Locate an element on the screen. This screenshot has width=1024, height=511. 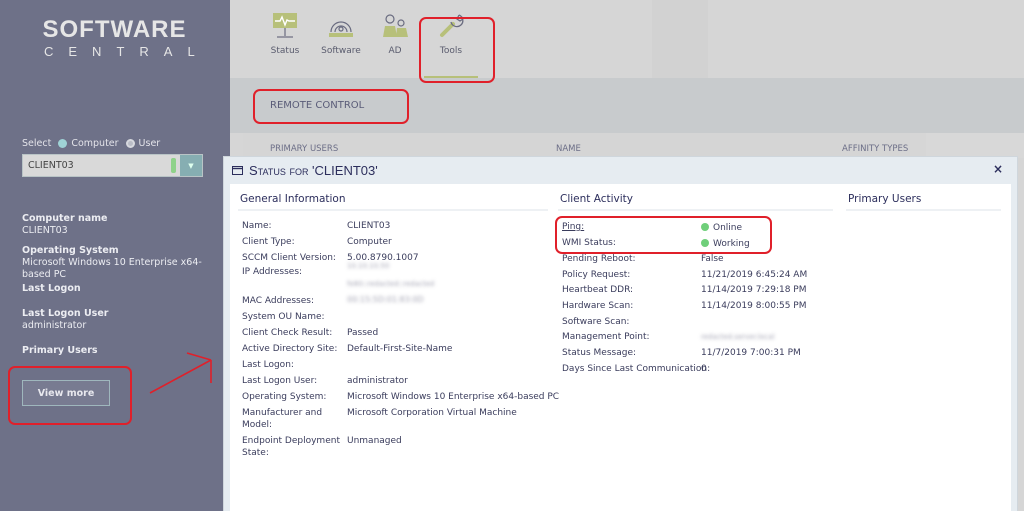
info-primary-users: Primary Users is located at coordinates (60, 351).